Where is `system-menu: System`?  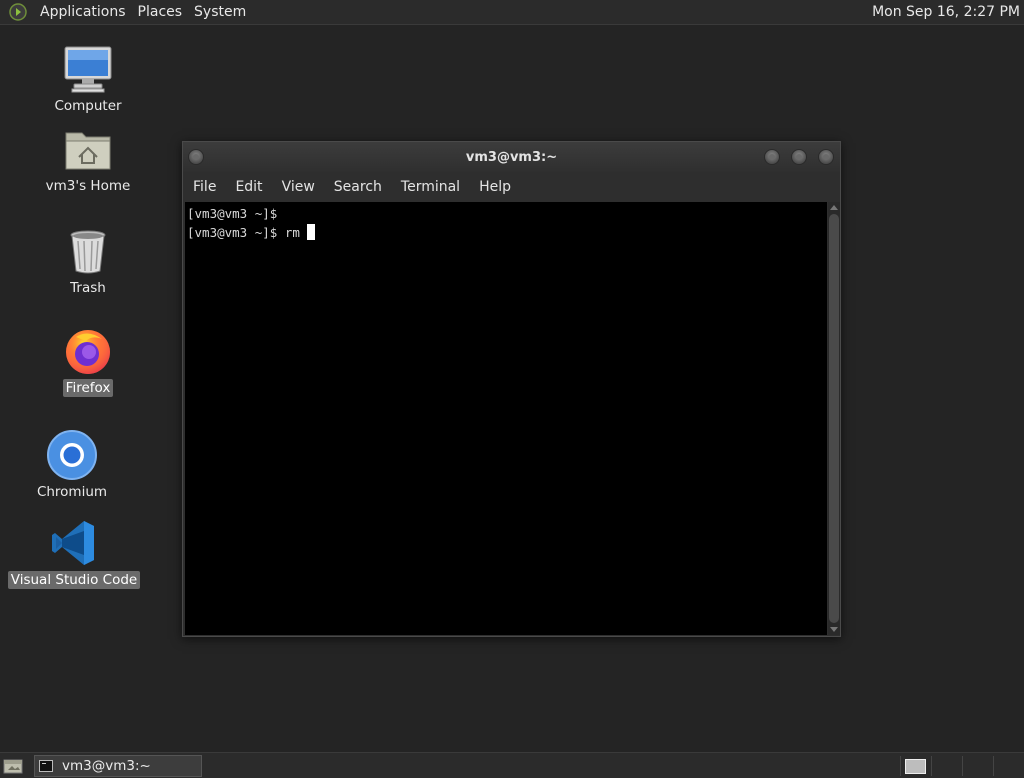
system-menu: System is located at coordinates (220, 12).